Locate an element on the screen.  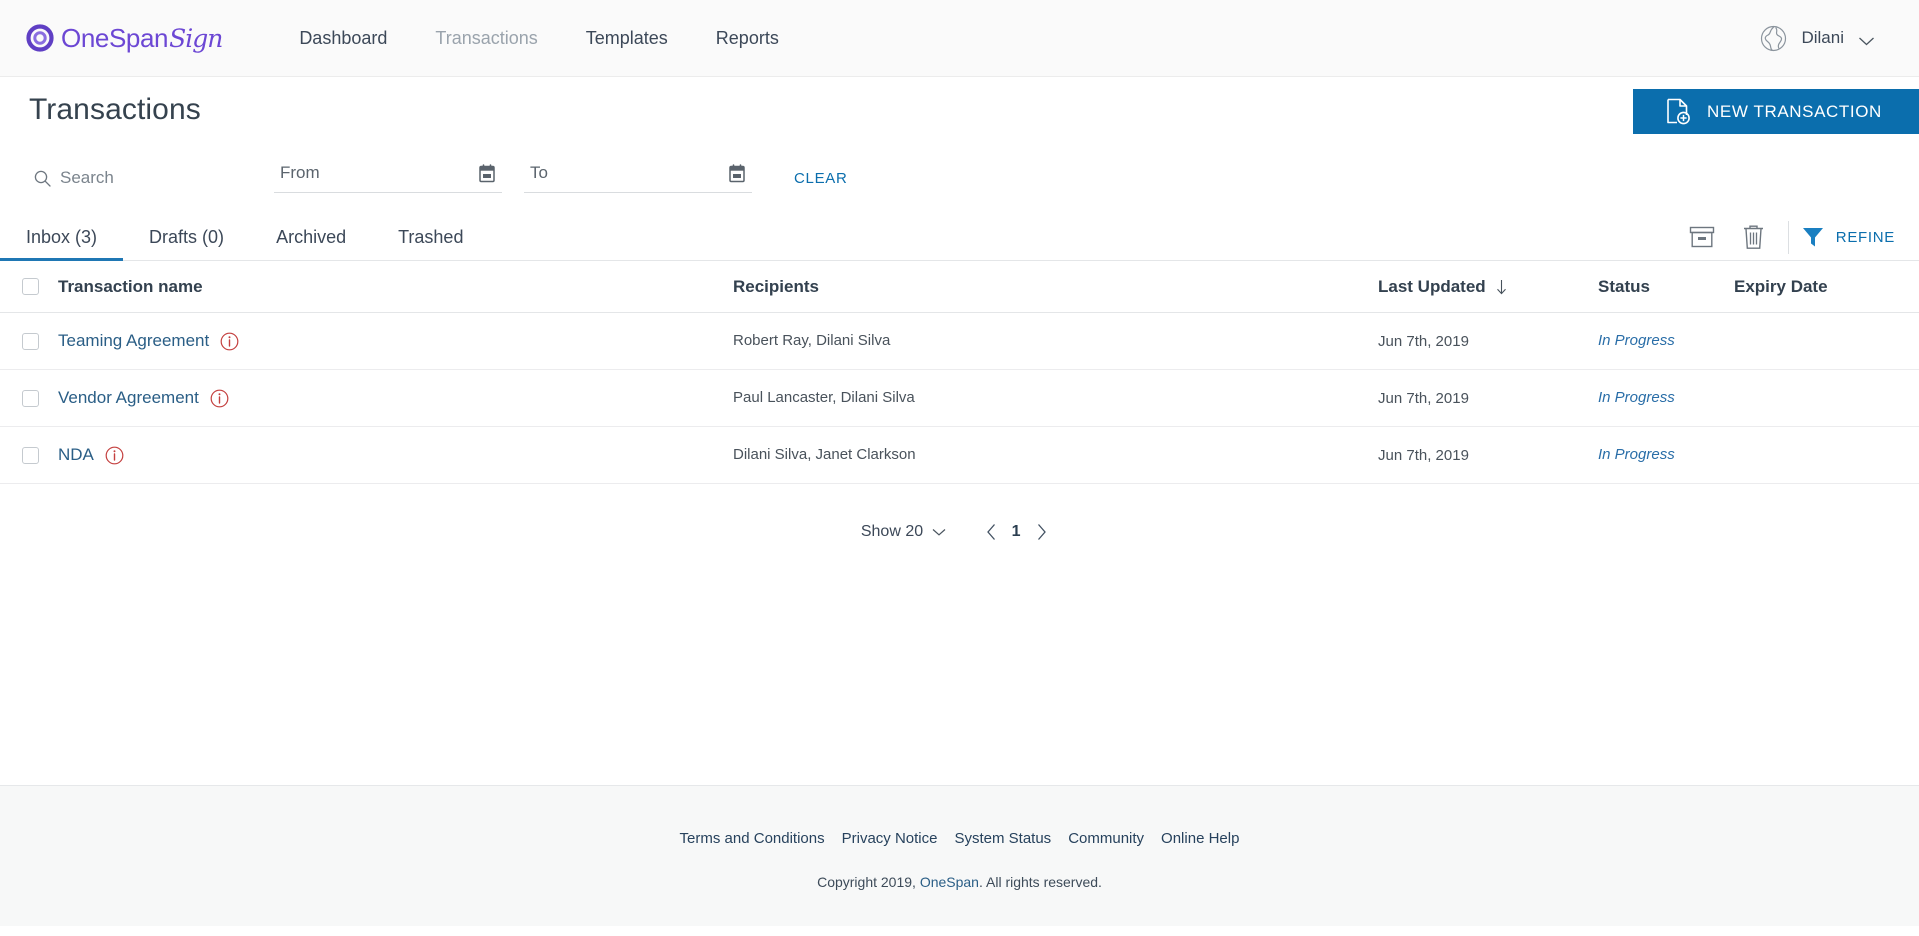
document-add-icon is located at coordinates (1678, 111).